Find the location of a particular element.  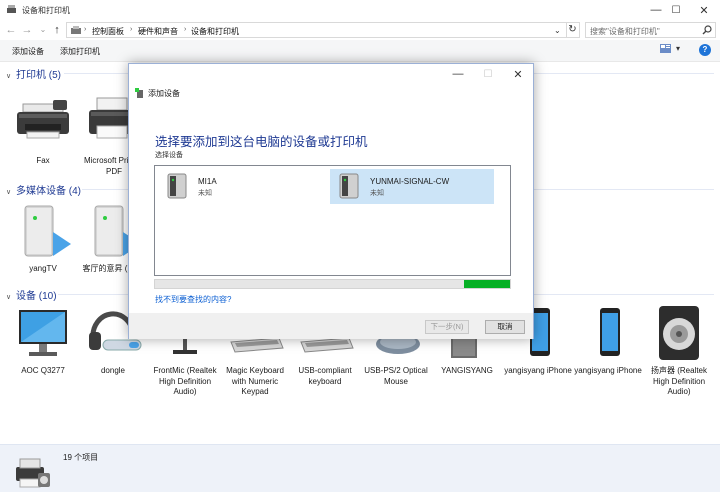

device-label: yangTV is located at coordinates (43, 268).